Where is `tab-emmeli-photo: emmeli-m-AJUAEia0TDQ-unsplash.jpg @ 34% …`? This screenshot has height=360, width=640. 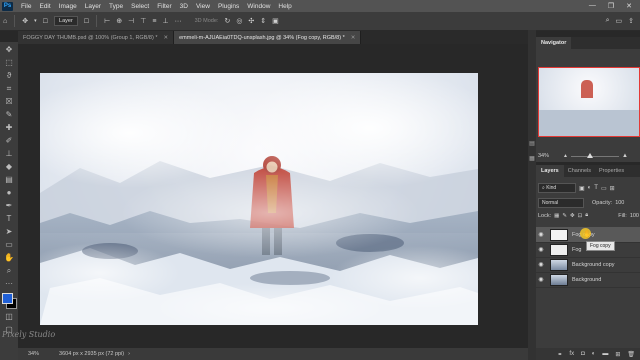 tab-emmeli-photo: emmeli-m-AJUAEia0TDQ-unsplash.jpg @ 34% … is located at coordinates (268, 37).